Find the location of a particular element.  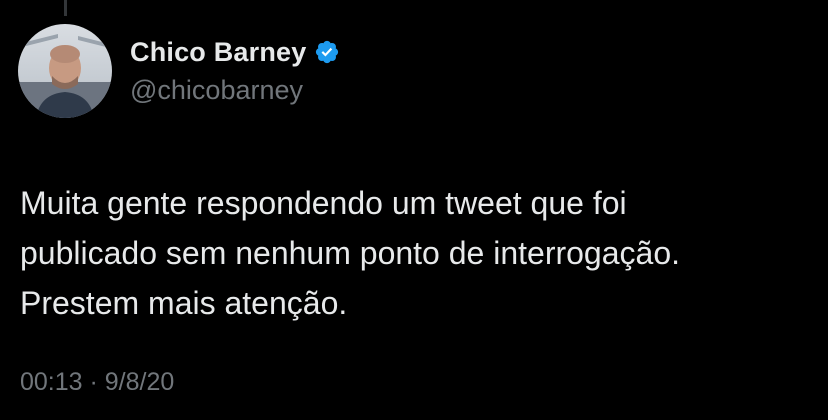

verified-badge-icon is located at coordinates (327, 52).